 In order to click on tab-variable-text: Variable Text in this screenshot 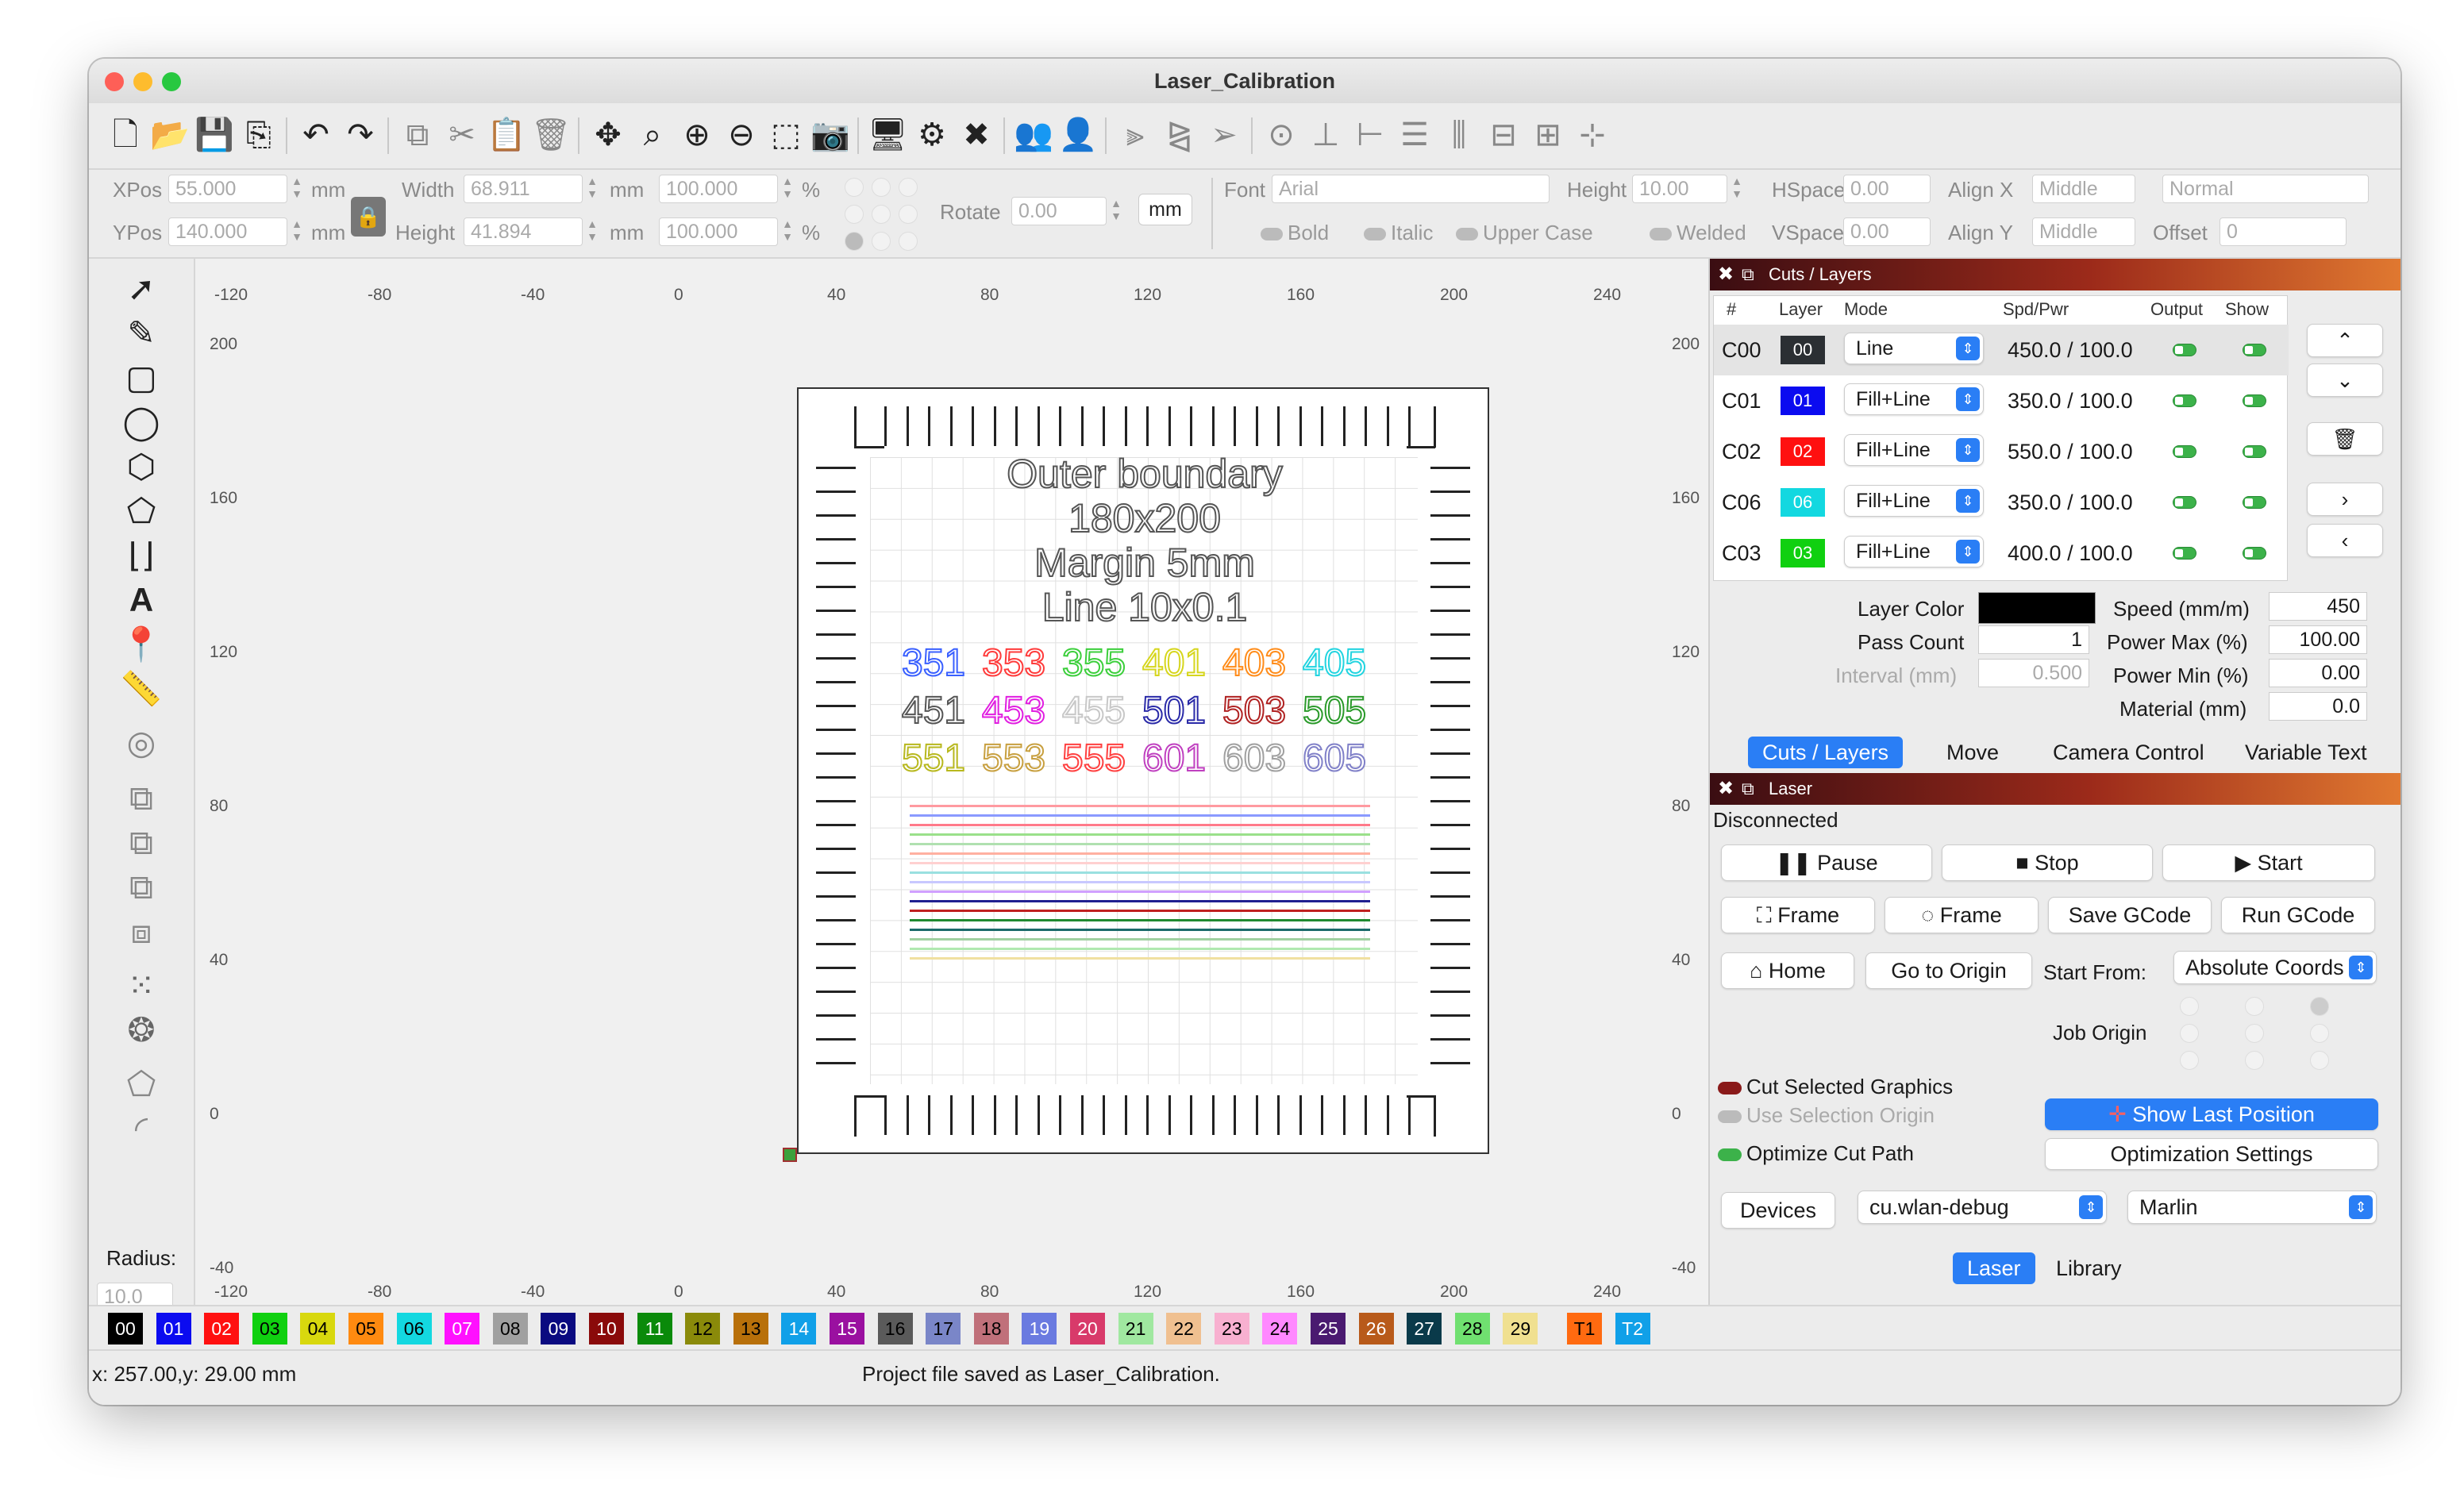, I will do `click(2306, 752)`.